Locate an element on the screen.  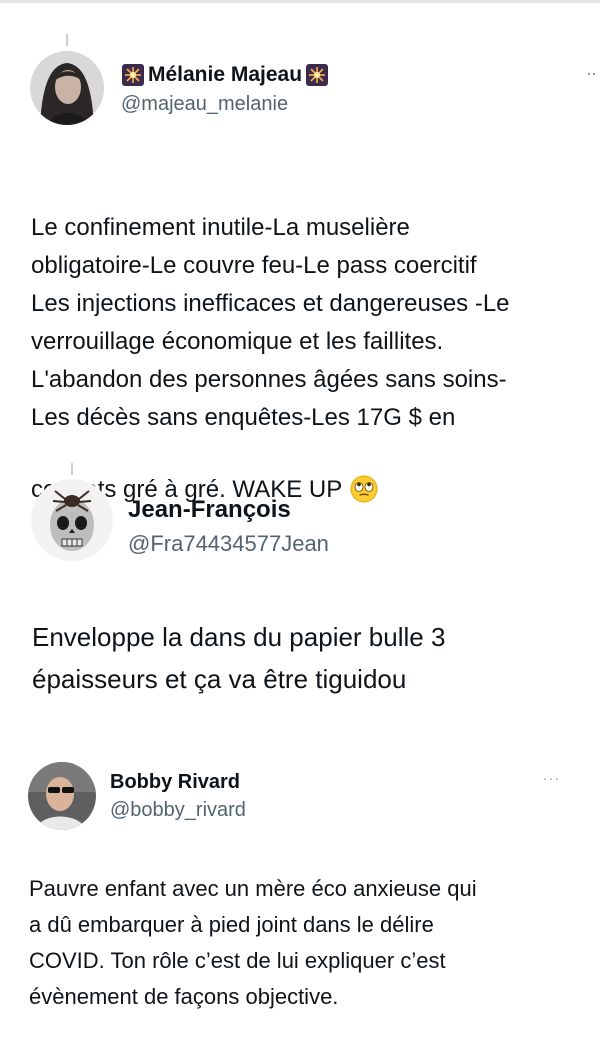
author-name: Bobby Rivard is located at coordinates (175, 782).